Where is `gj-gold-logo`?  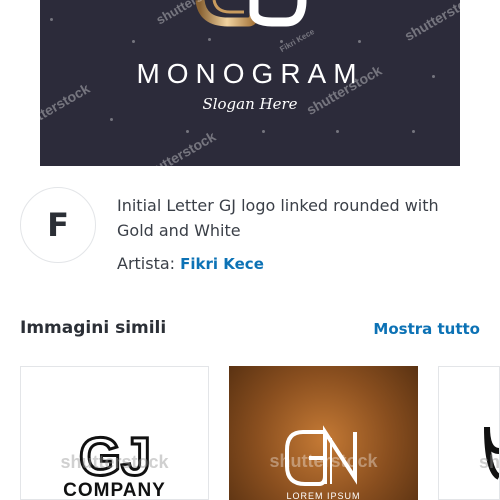 gj-gold-logo is located at coordinates (251, 13).